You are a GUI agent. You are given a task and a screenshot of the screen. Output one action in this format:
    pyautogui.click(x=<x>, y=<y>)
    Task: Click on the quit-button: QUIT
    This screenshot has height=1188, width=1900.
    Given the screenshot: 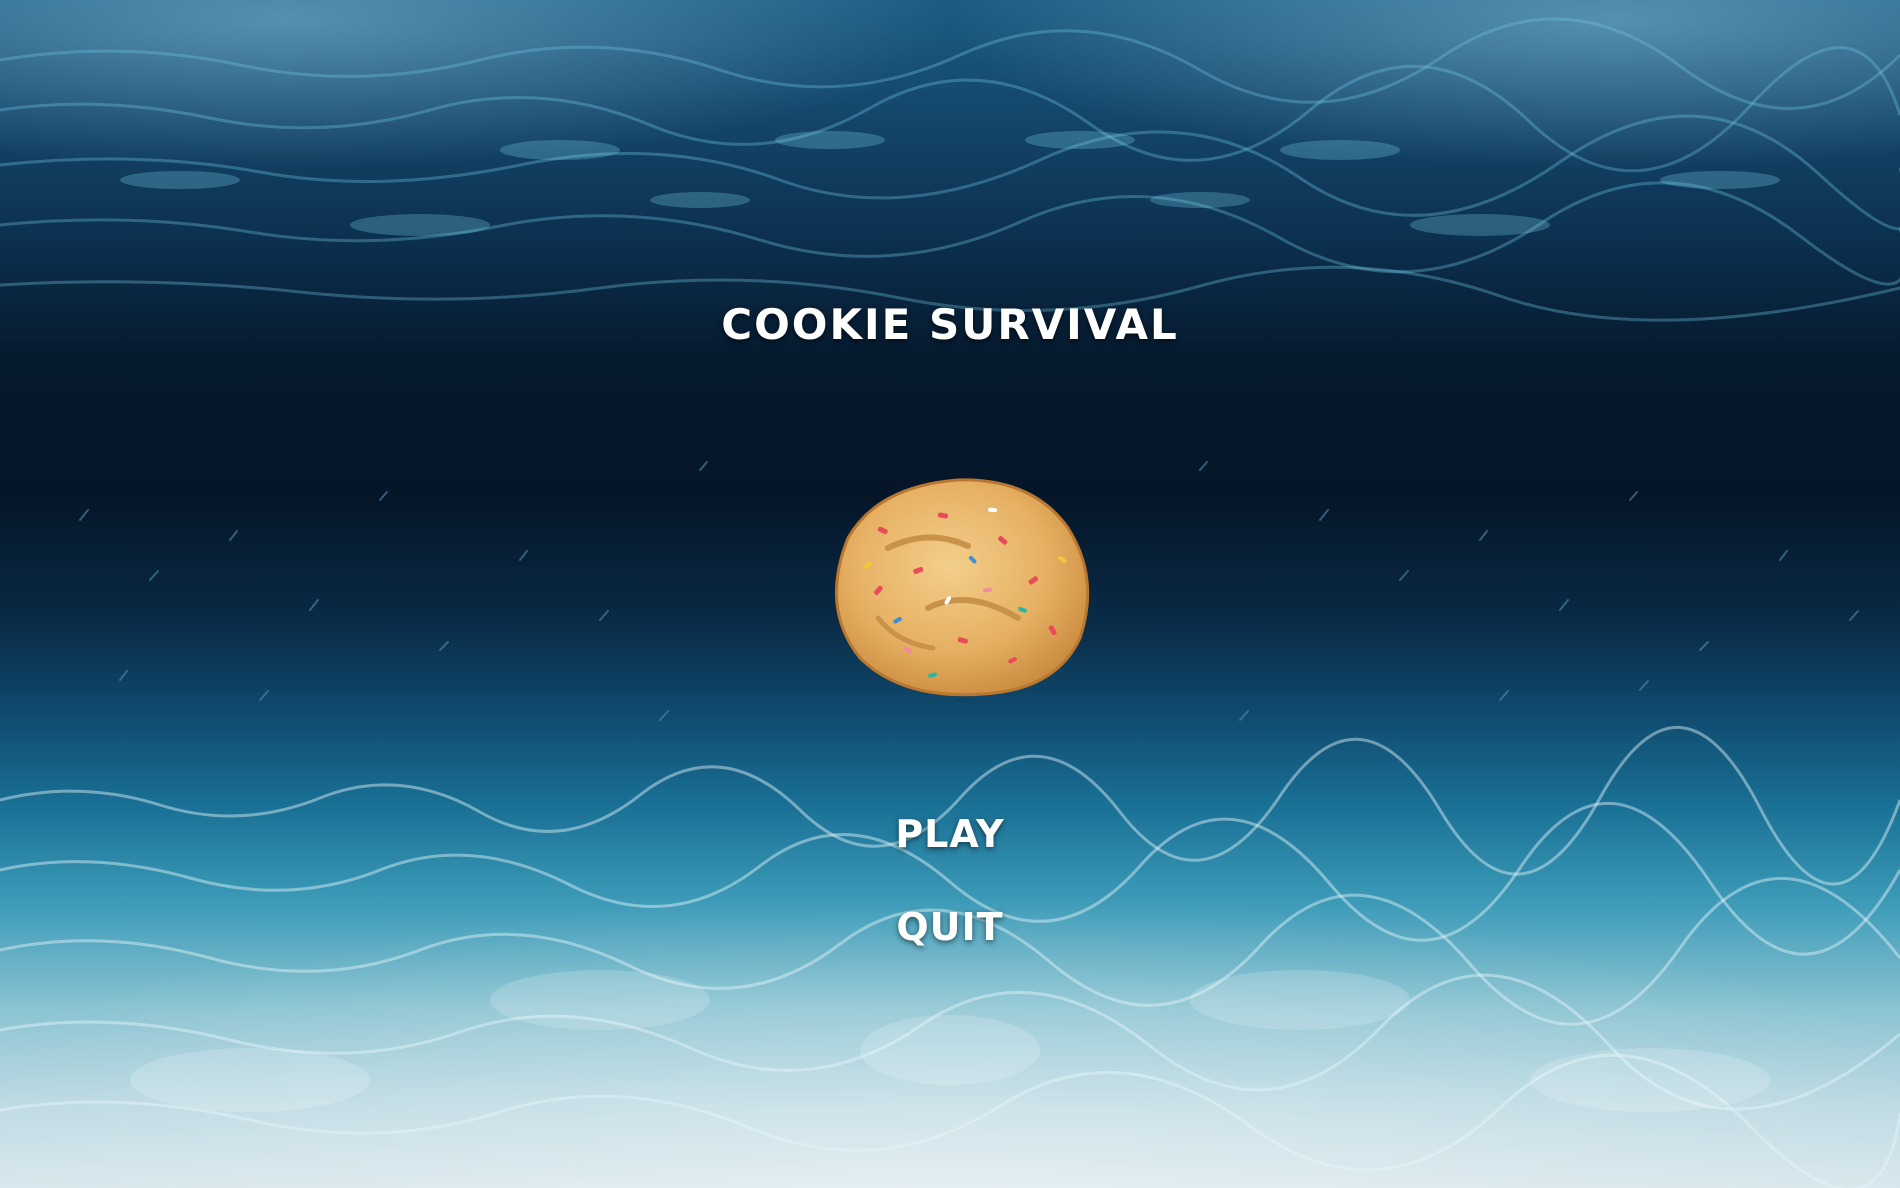 What is the action you would take?
    pyautogui.click(x=950, y=927)
    